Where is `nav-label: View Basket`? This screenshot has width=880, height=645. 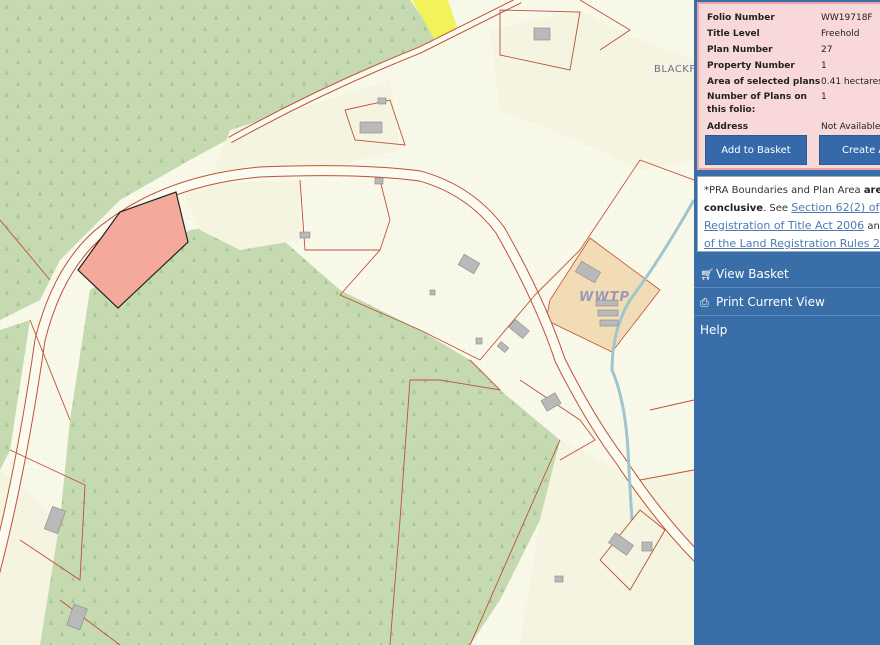 nav-label: View Basket is located at coordinates (752, 274).